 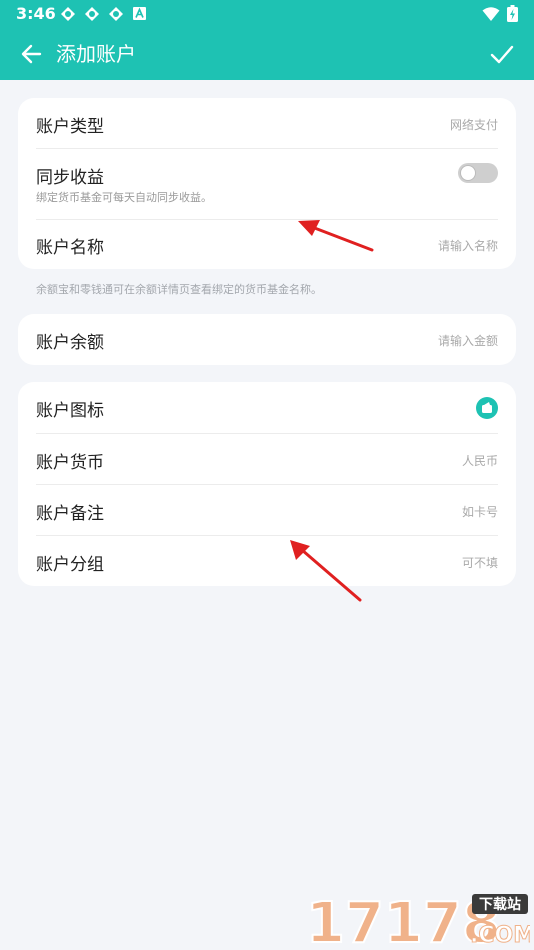 I want to click on account-type-row: 账户类型 网络支付, so click(x=267, y=123).